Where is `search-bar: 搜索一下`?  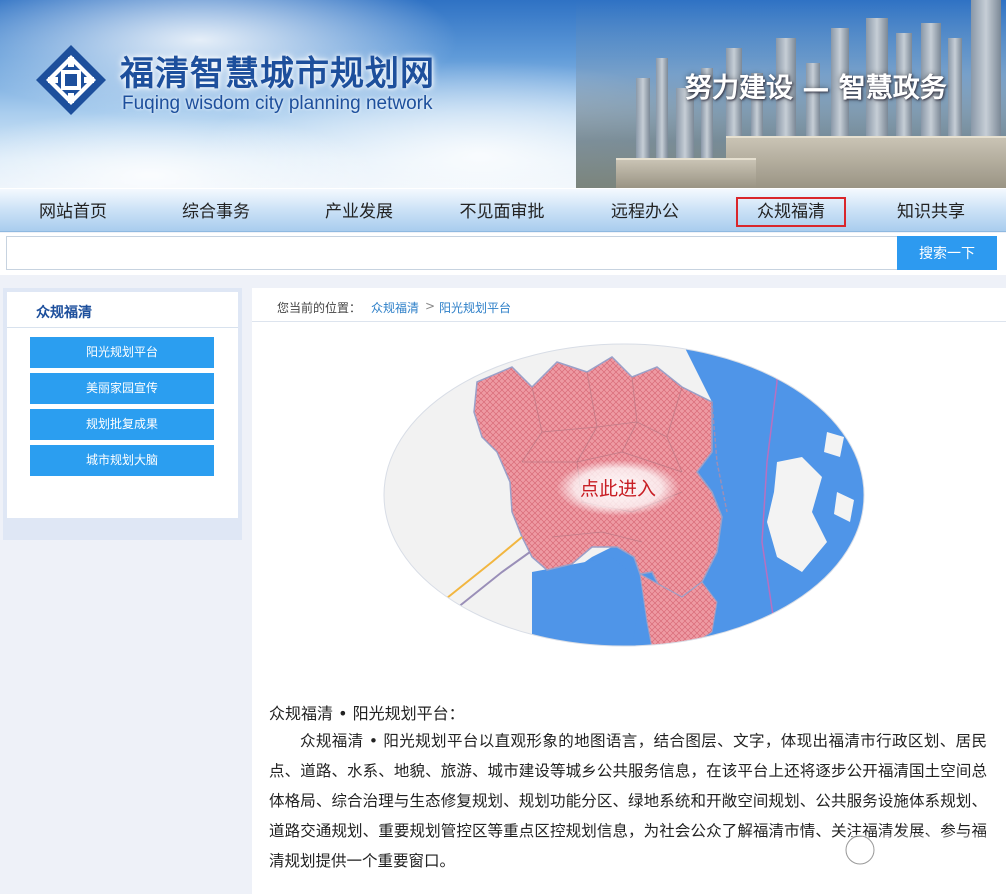 search-bar: 搜索一下 is located at coordinates (503, 254).